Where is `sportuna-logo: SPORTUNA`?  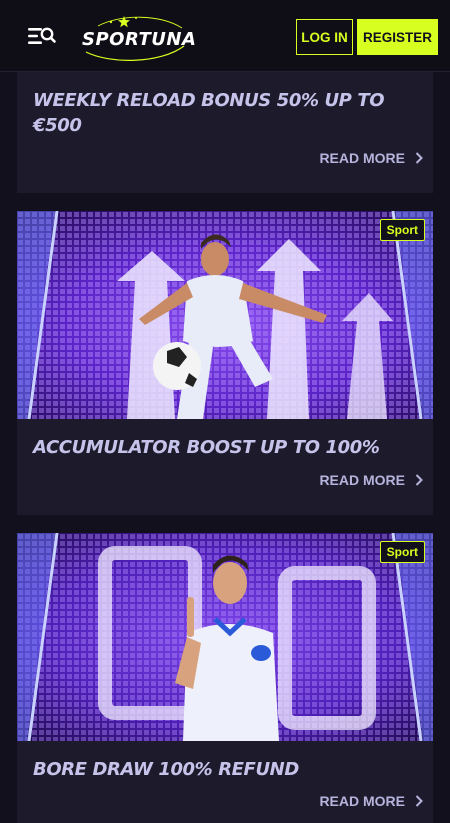
sportuna-logo: SPORTUNA is located at coordinates (138, 37).